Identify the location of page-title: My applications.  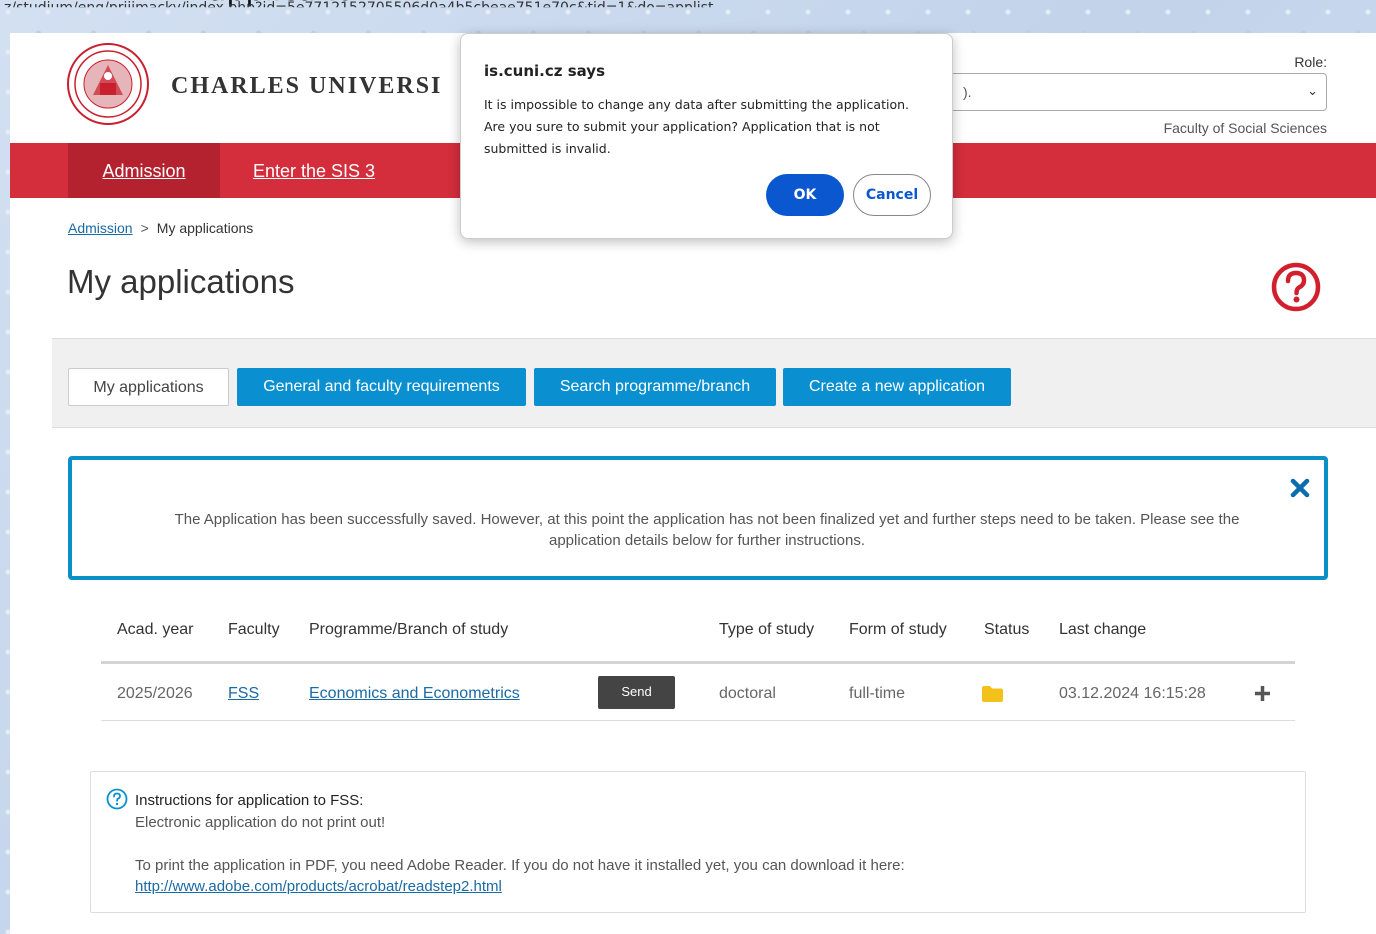
(181, 281).